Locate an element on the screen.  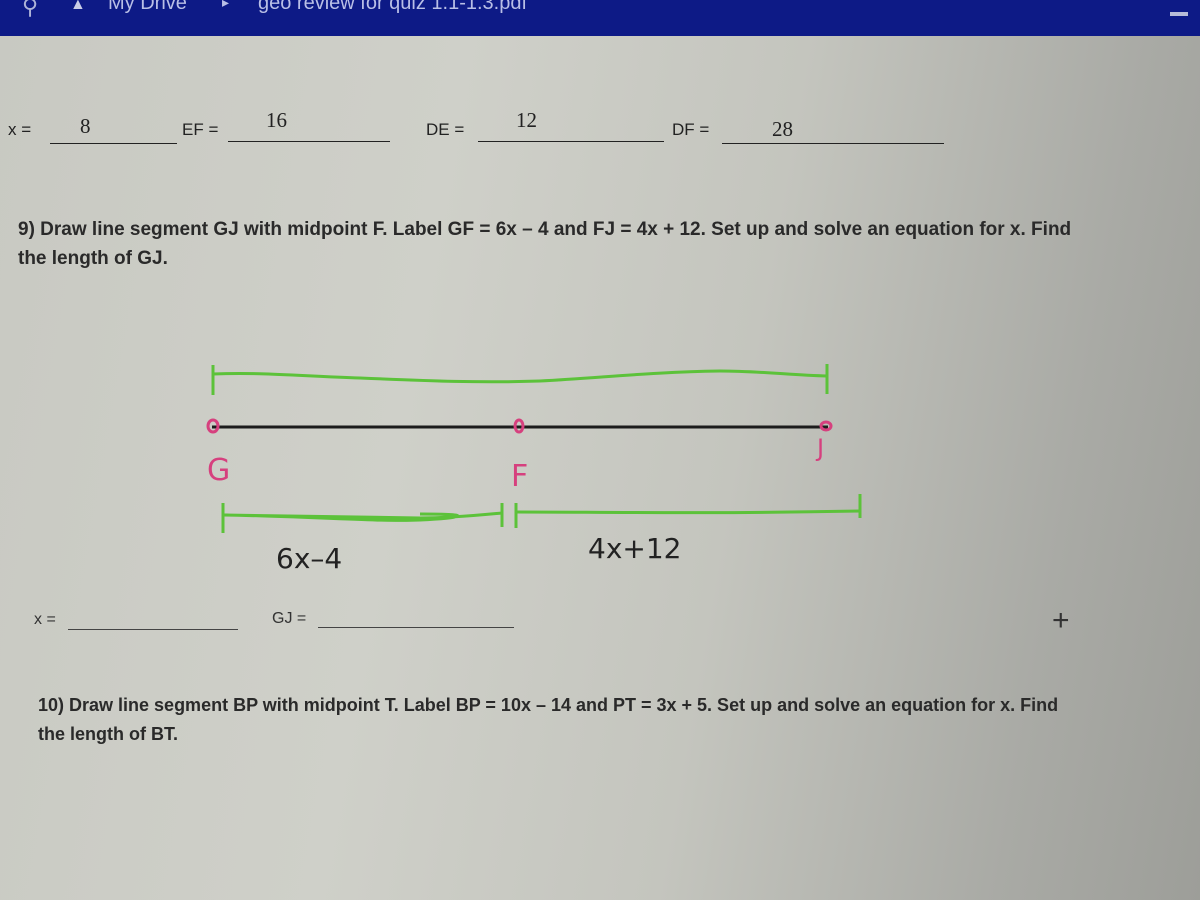
p9-gj-label: GJ = is located at coordinates (289, 618).